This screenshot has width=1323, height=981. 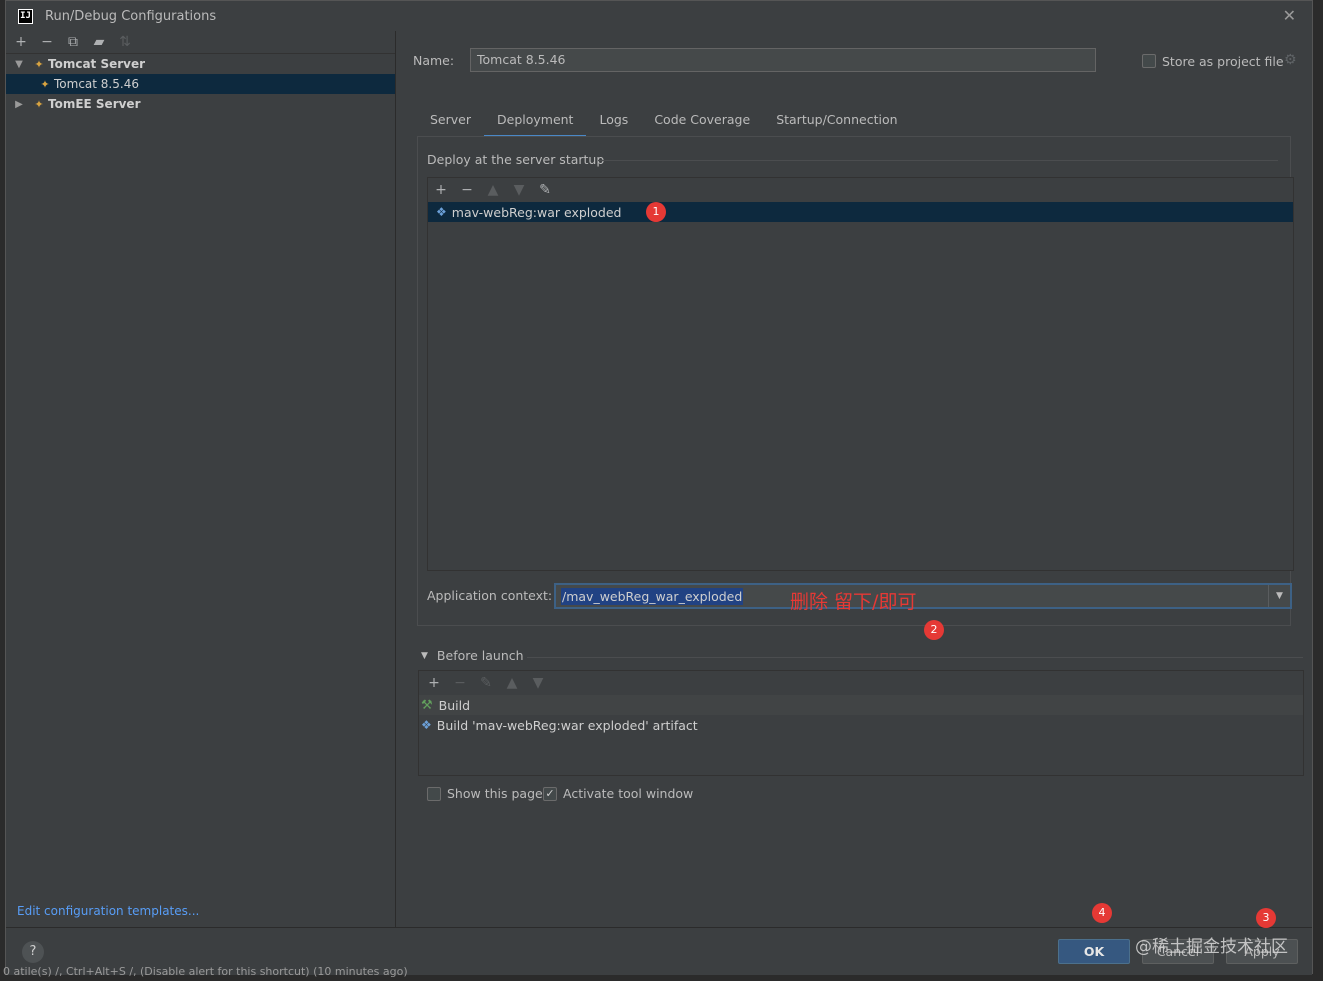 What do you see at coordinates (99, 42) in the screenshot?
I see `folder-icon: ▰` at bounding box center [99, 42].